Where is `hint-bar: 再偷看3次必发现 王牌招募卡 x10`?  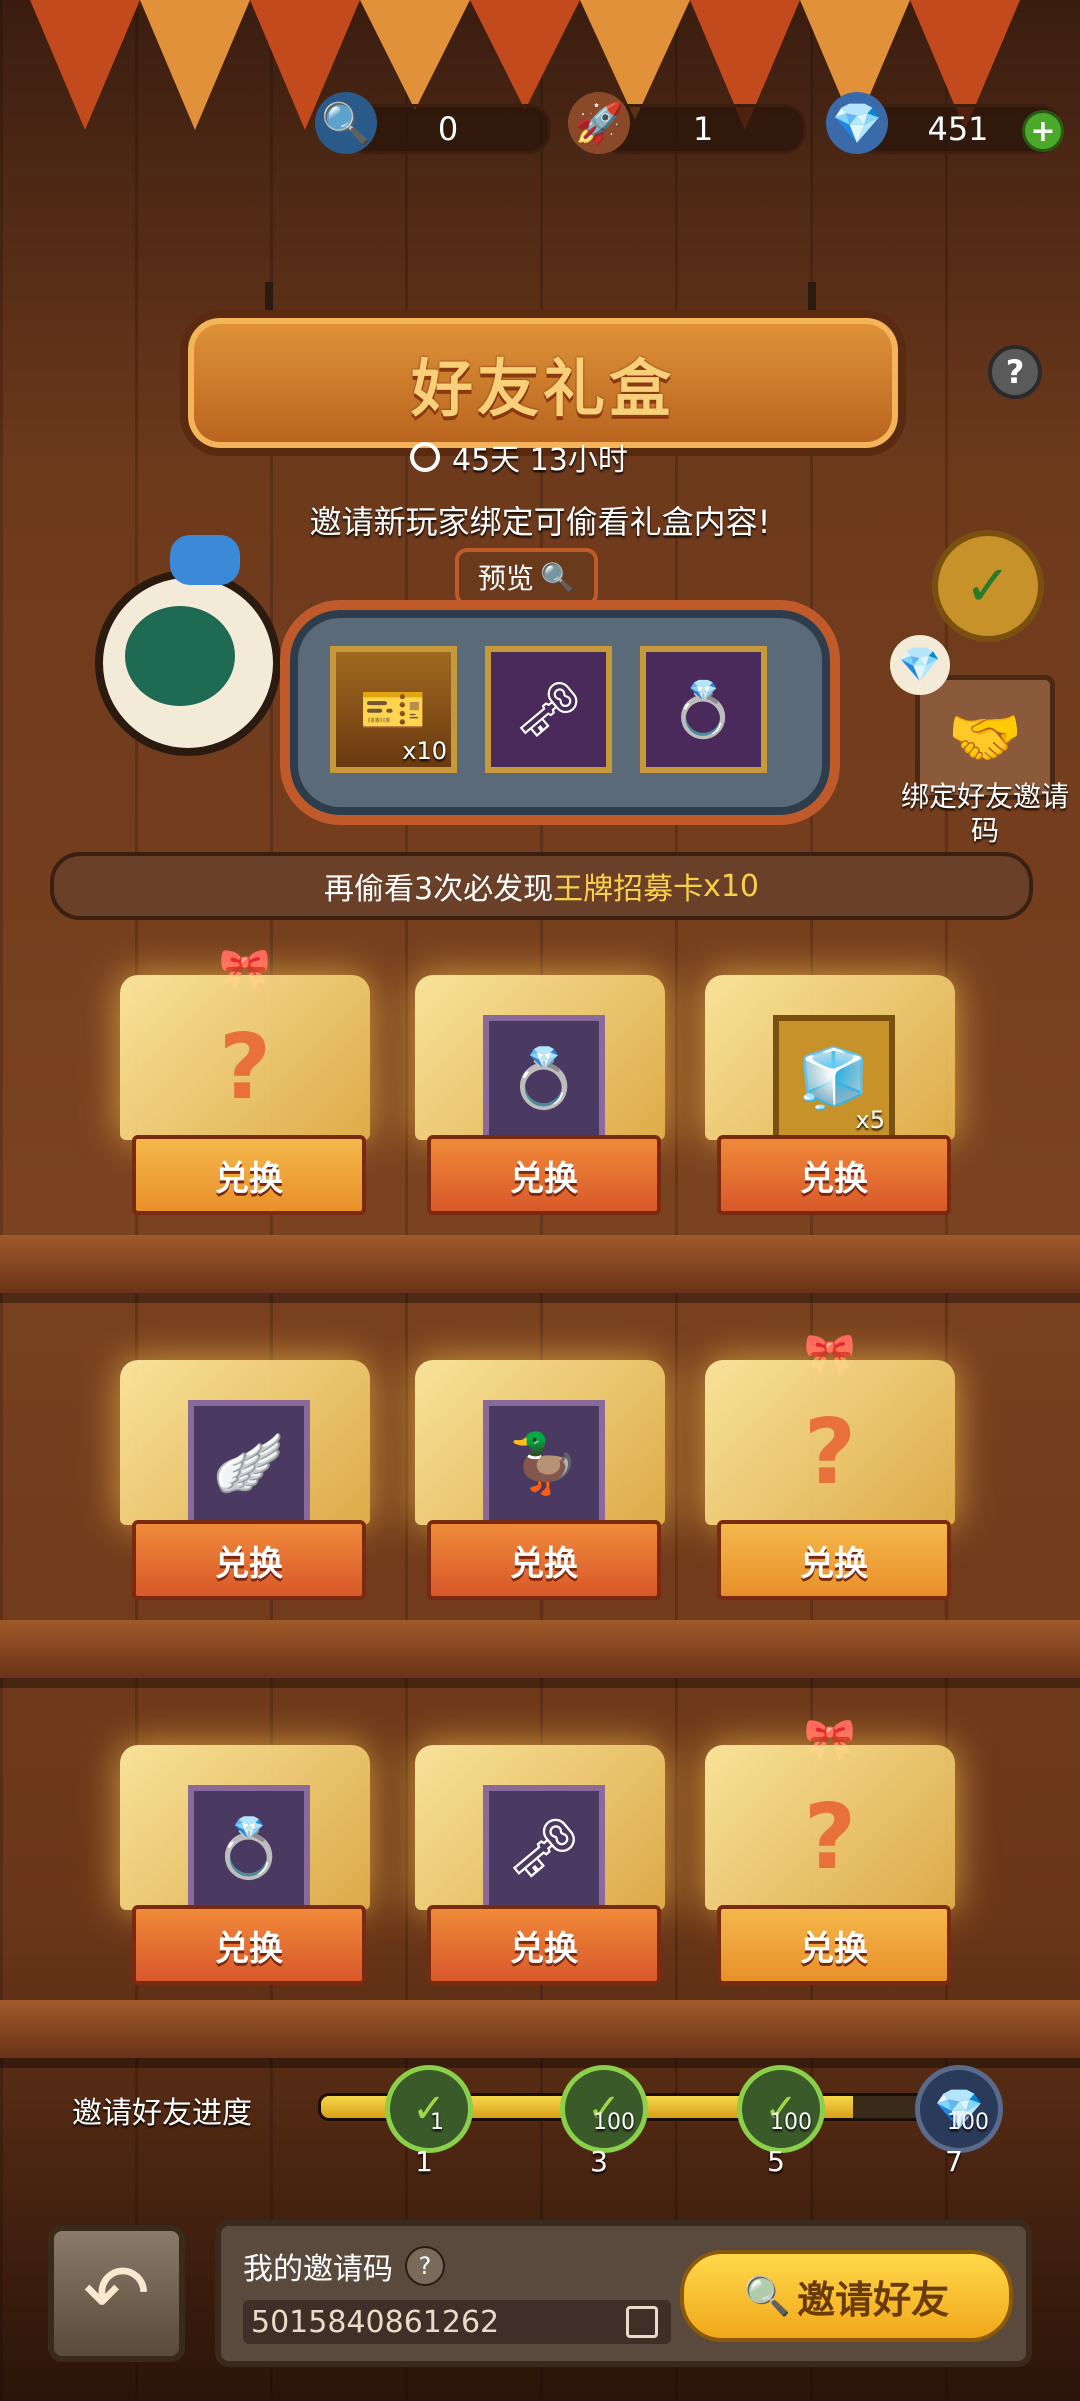 hint-bar: 再偷看3次必发现 王牌招募卡 x10 is located at coordinates (541, 886).